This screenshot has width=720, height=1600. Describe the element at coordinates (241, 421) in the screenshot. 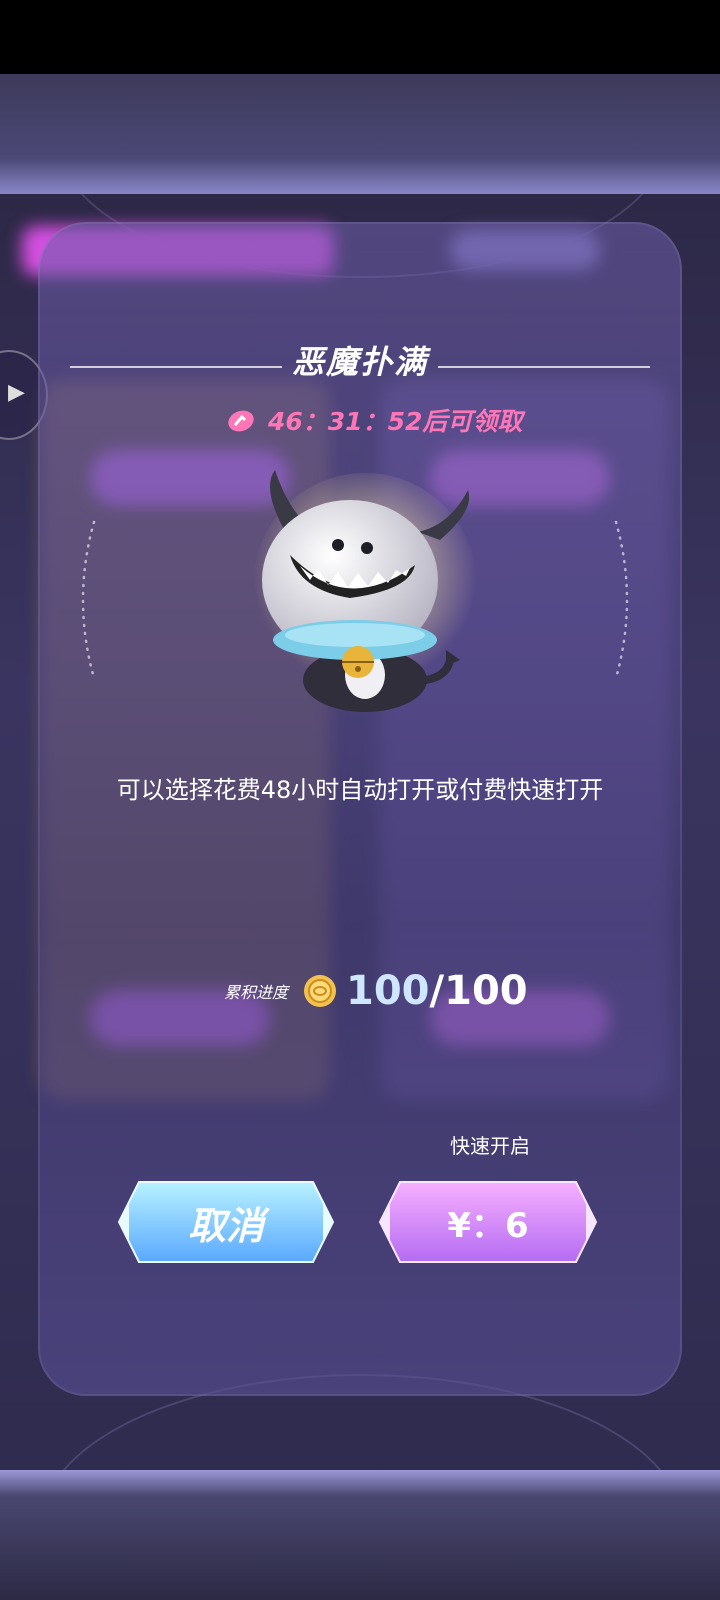

I see `clock-icon` at that location.